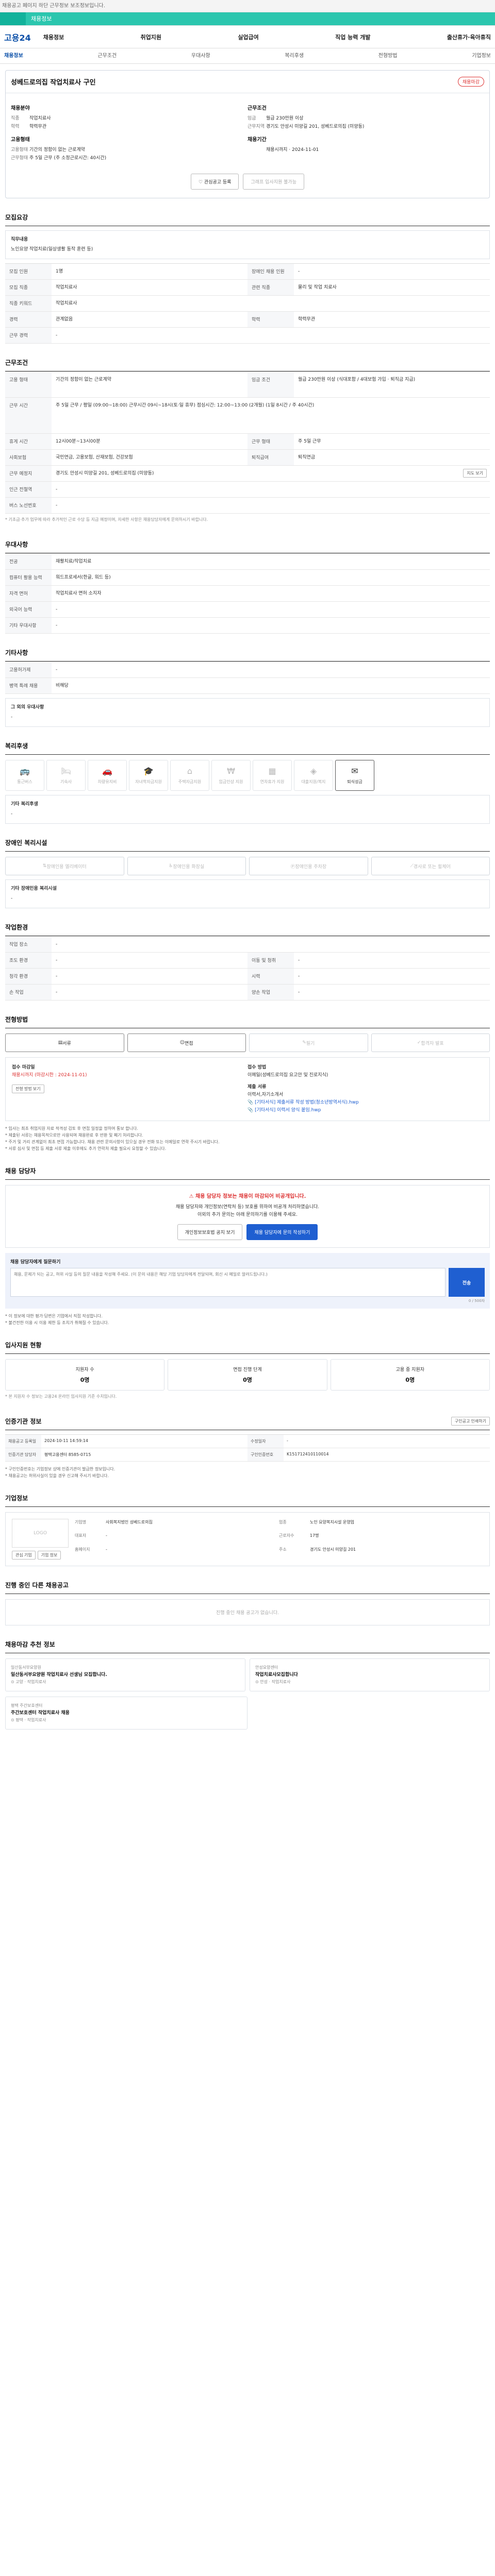 The width and height of the screenshot is (495, 2576). What do you see at coordinates (271, 287) in the screenshot?
I see `table-key: 관련 직종` at bounding box center [271, 287].